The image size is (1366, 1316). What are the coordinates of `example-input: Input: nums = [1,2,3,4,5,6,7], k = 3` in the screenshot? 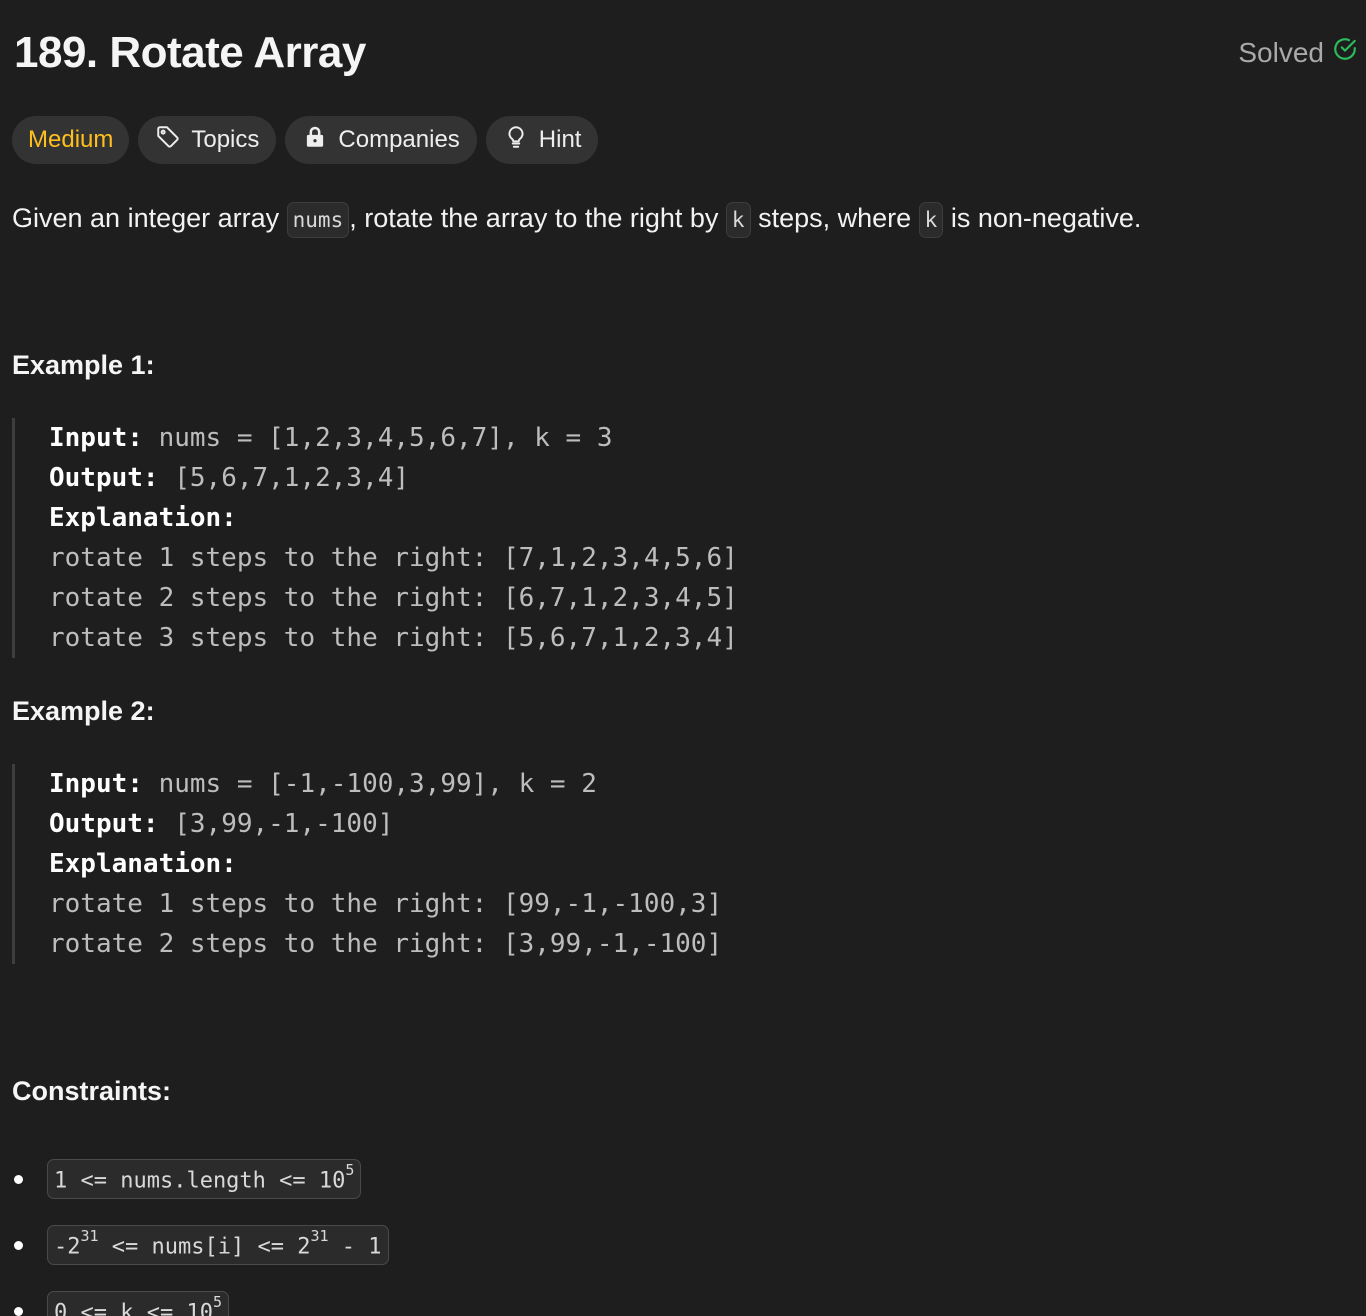 It's located at (393, 438).